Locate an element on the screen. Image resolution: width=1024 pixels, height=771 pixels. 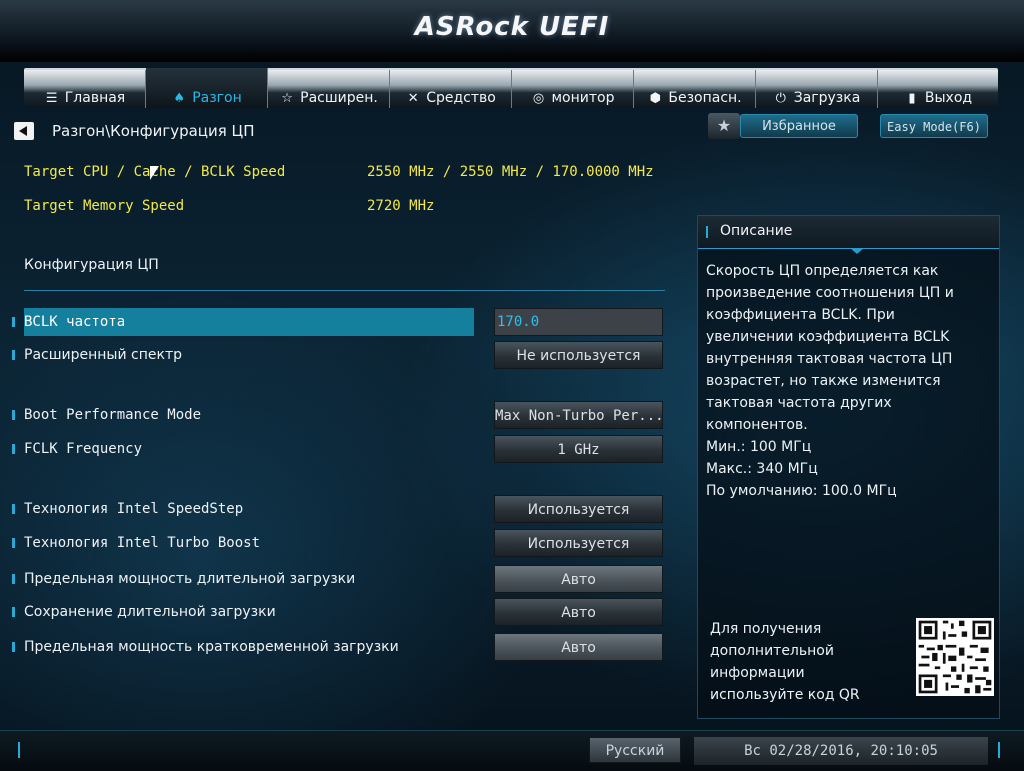
section-title: Конфигурация ЦП is located at coordinates (91, 265).